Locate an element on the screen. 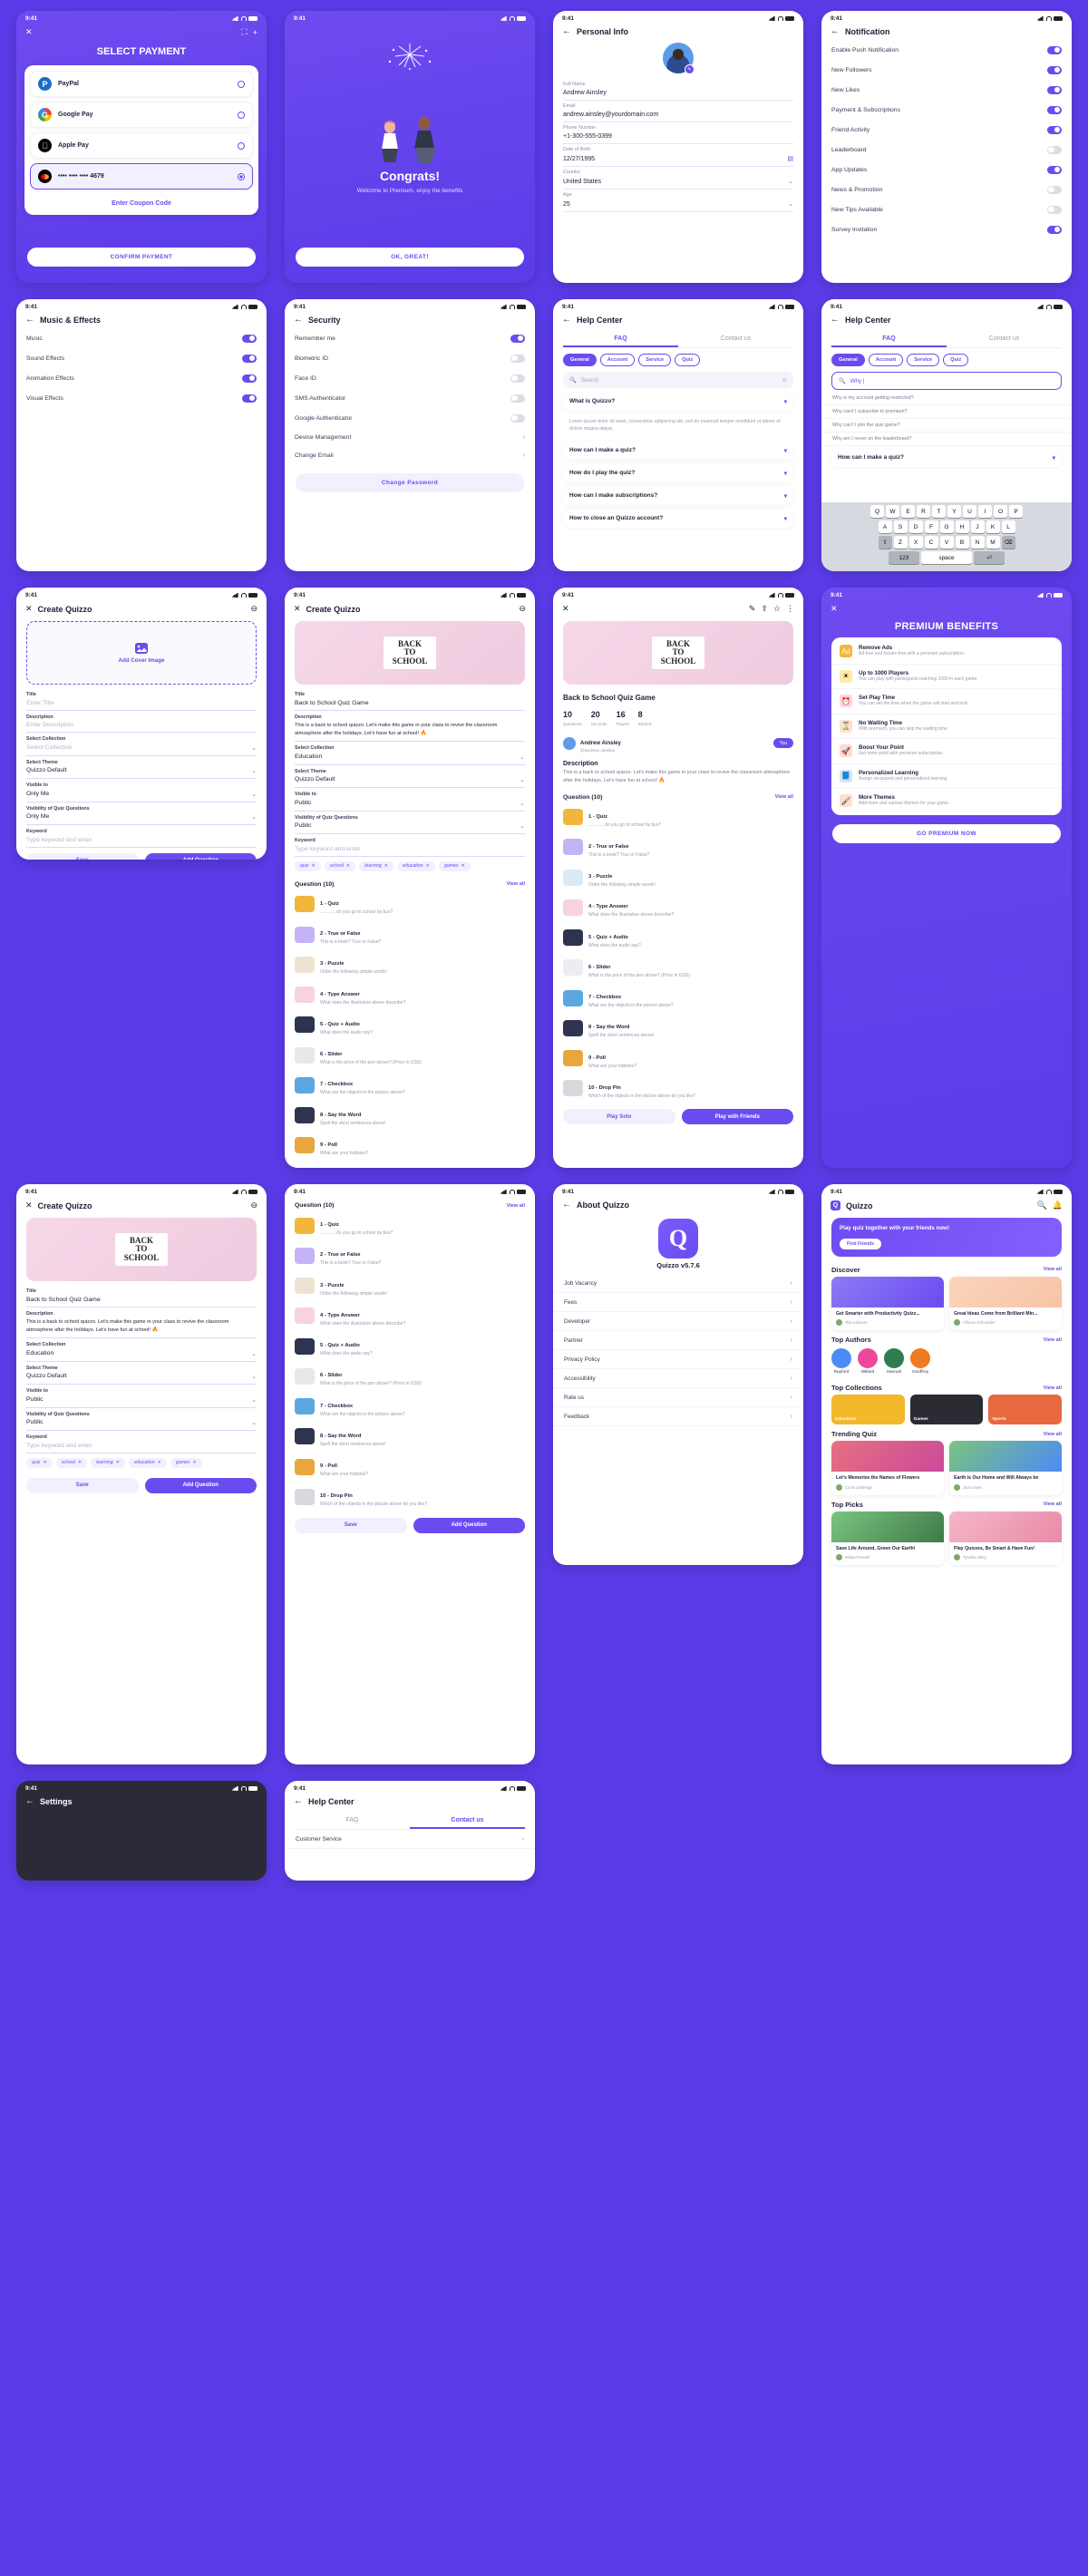 This screenshot has height=2576, width=1088. scan-icon: ⛶ is located at coordinates (244, 32).